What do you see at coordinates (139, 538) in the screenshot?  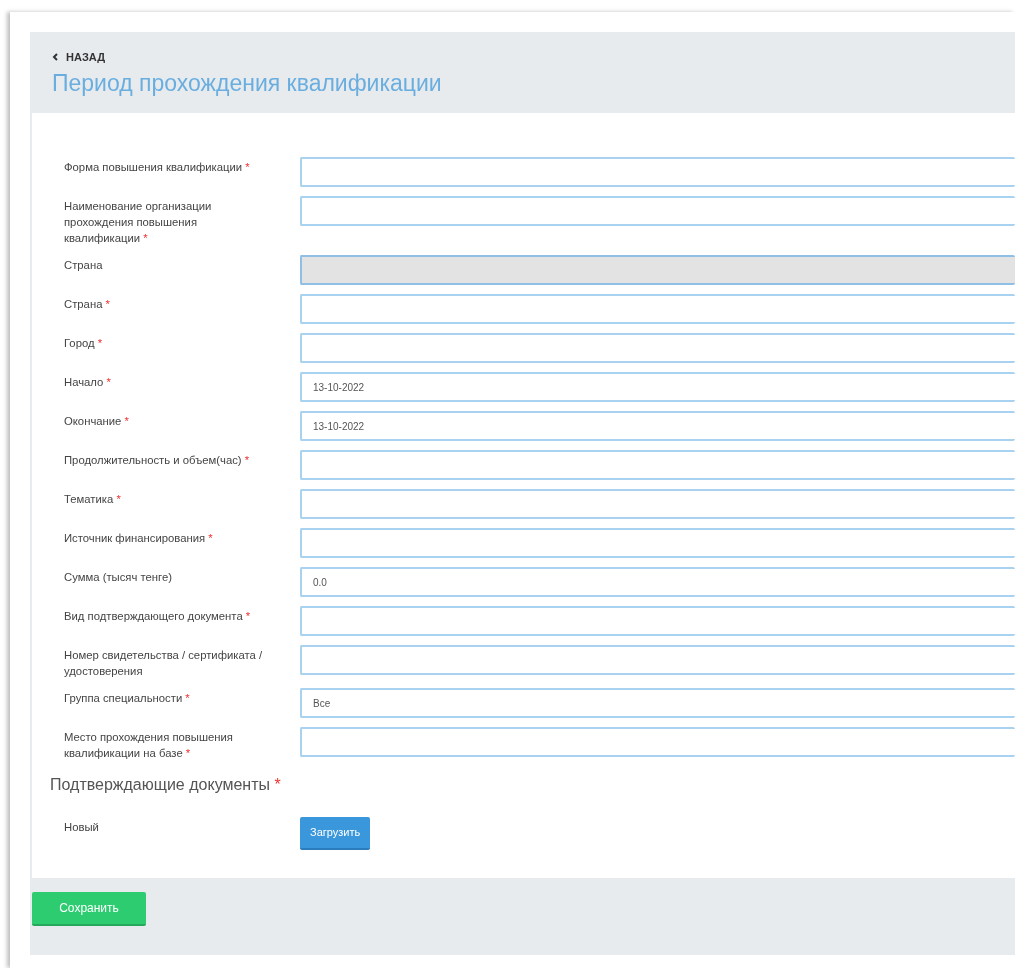 I see `field-label: Источник финансирования *` at bounding box center [139, 538].